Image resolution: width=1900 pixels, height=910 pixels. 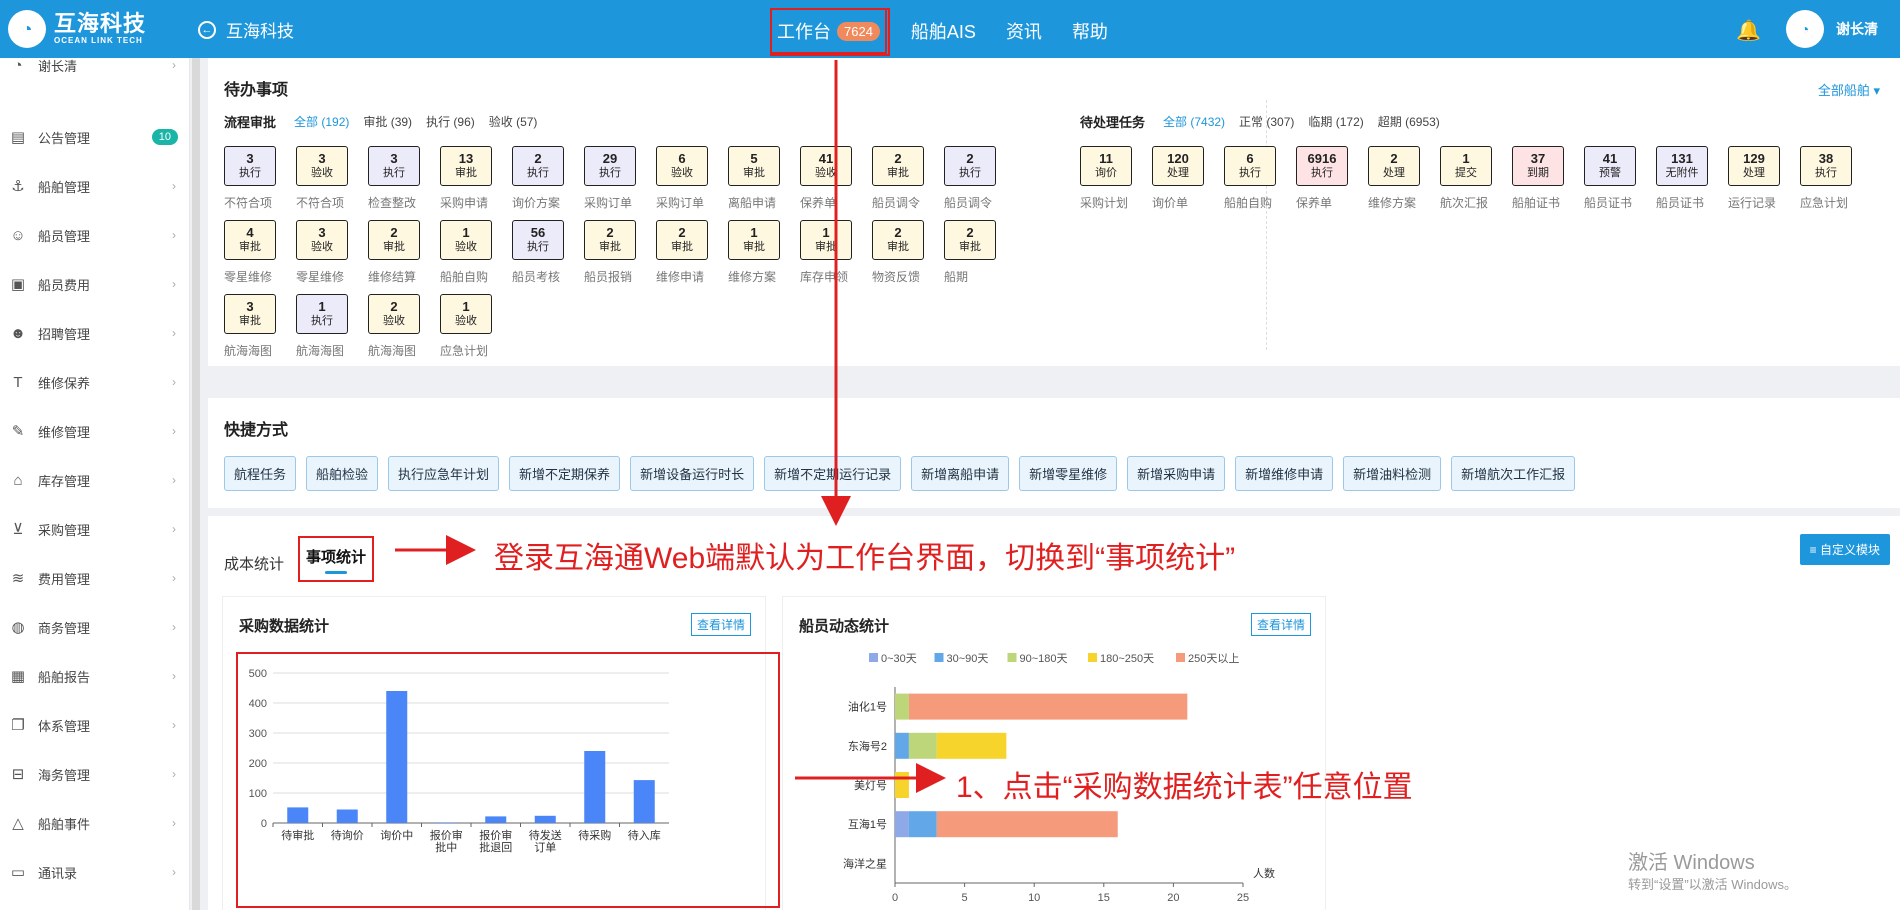 What do you see at coordinates (508, 780) in the screenshot?
I see `highlight-purchase-chart` at bounding box center [508, 780].